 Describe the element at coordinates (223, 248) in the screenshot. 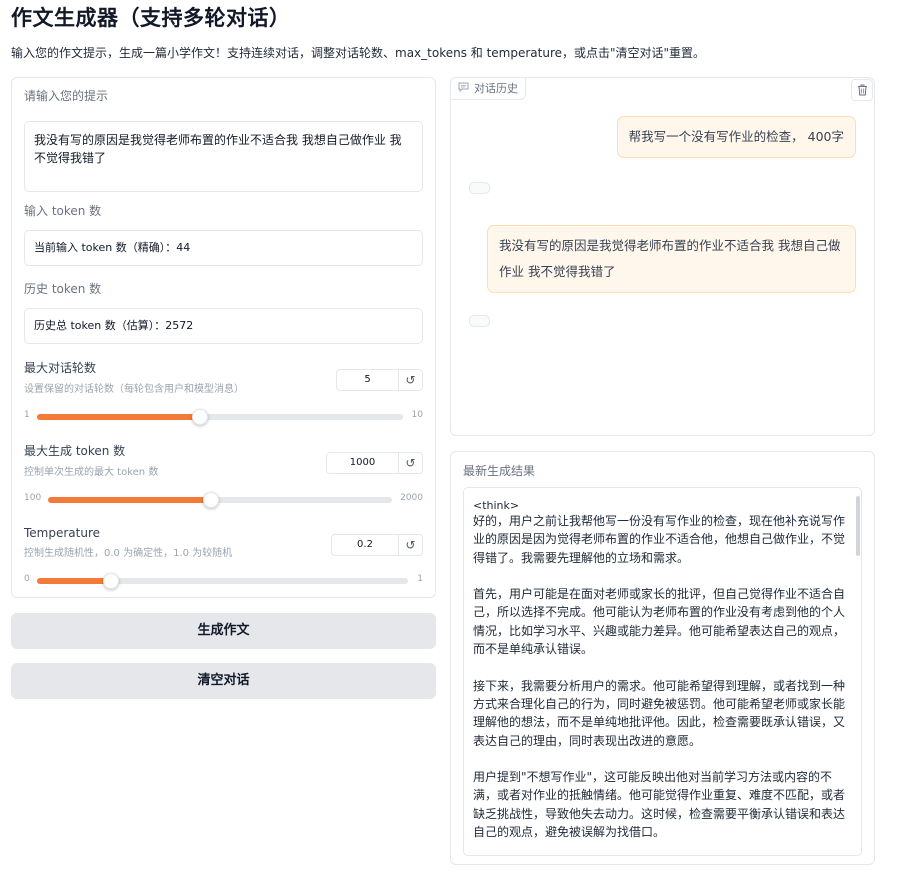

I see `input-token-field: 当前输入 token 数（精确）：44` at that location.